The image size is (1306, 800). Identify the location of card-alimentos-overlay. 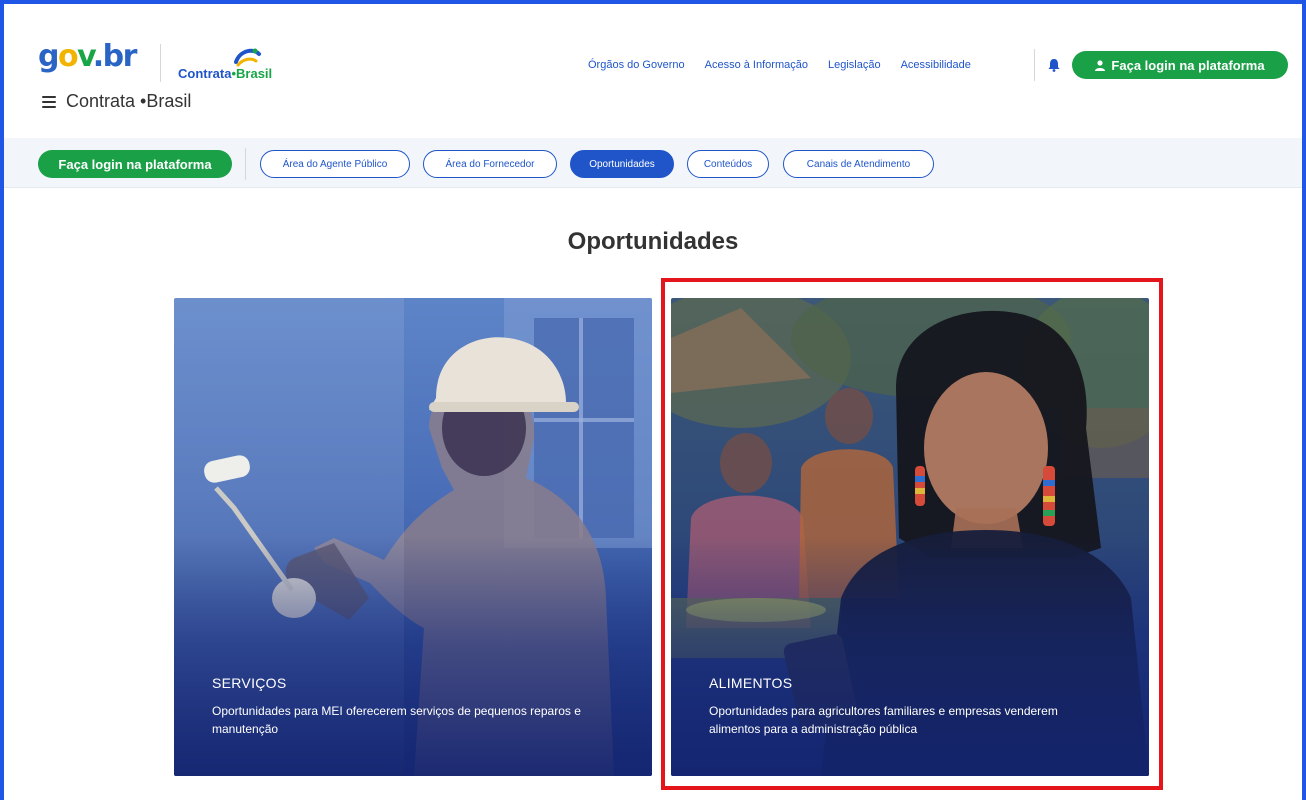
(910, 656).